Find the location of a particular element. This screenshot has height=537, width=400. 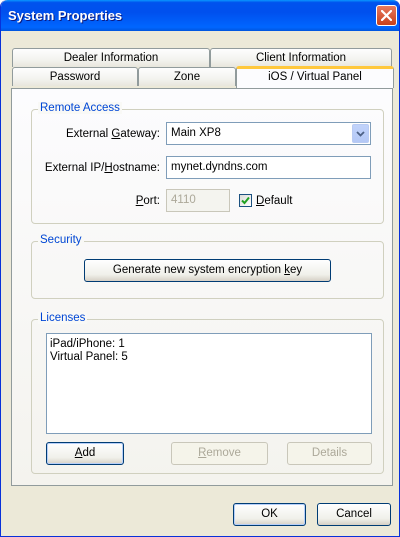

close-icon is located at coordinates (386, 15).